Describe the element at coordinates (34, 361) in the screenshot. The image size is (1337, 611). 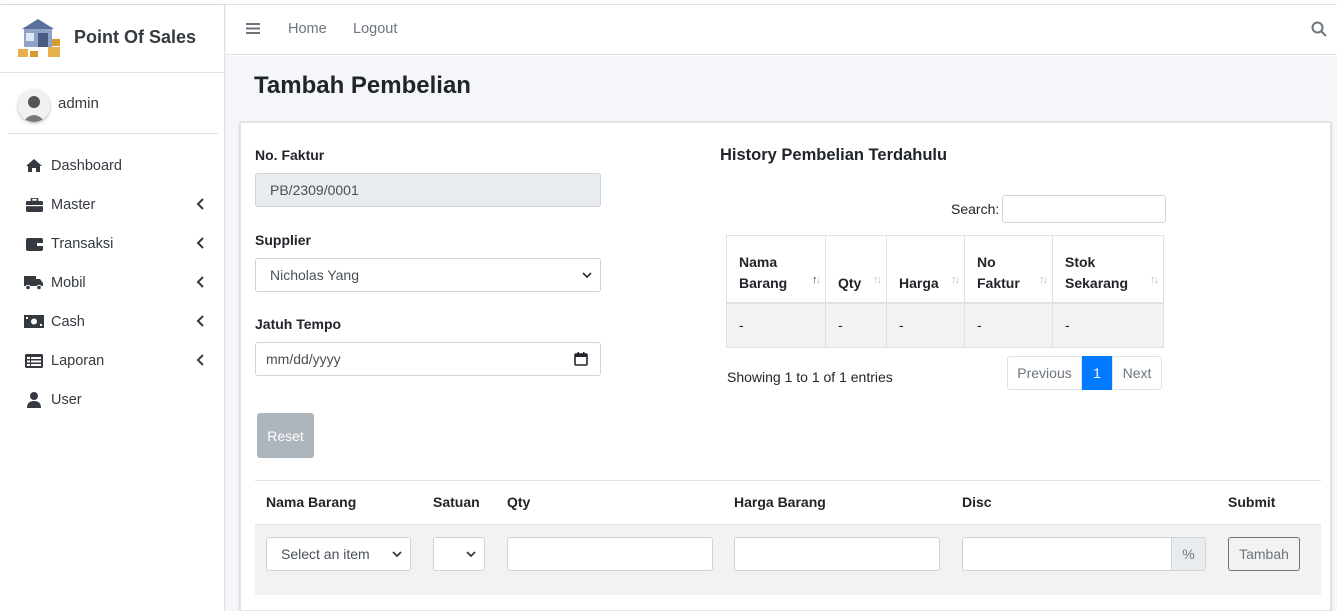
I see `list-icon` at that location.